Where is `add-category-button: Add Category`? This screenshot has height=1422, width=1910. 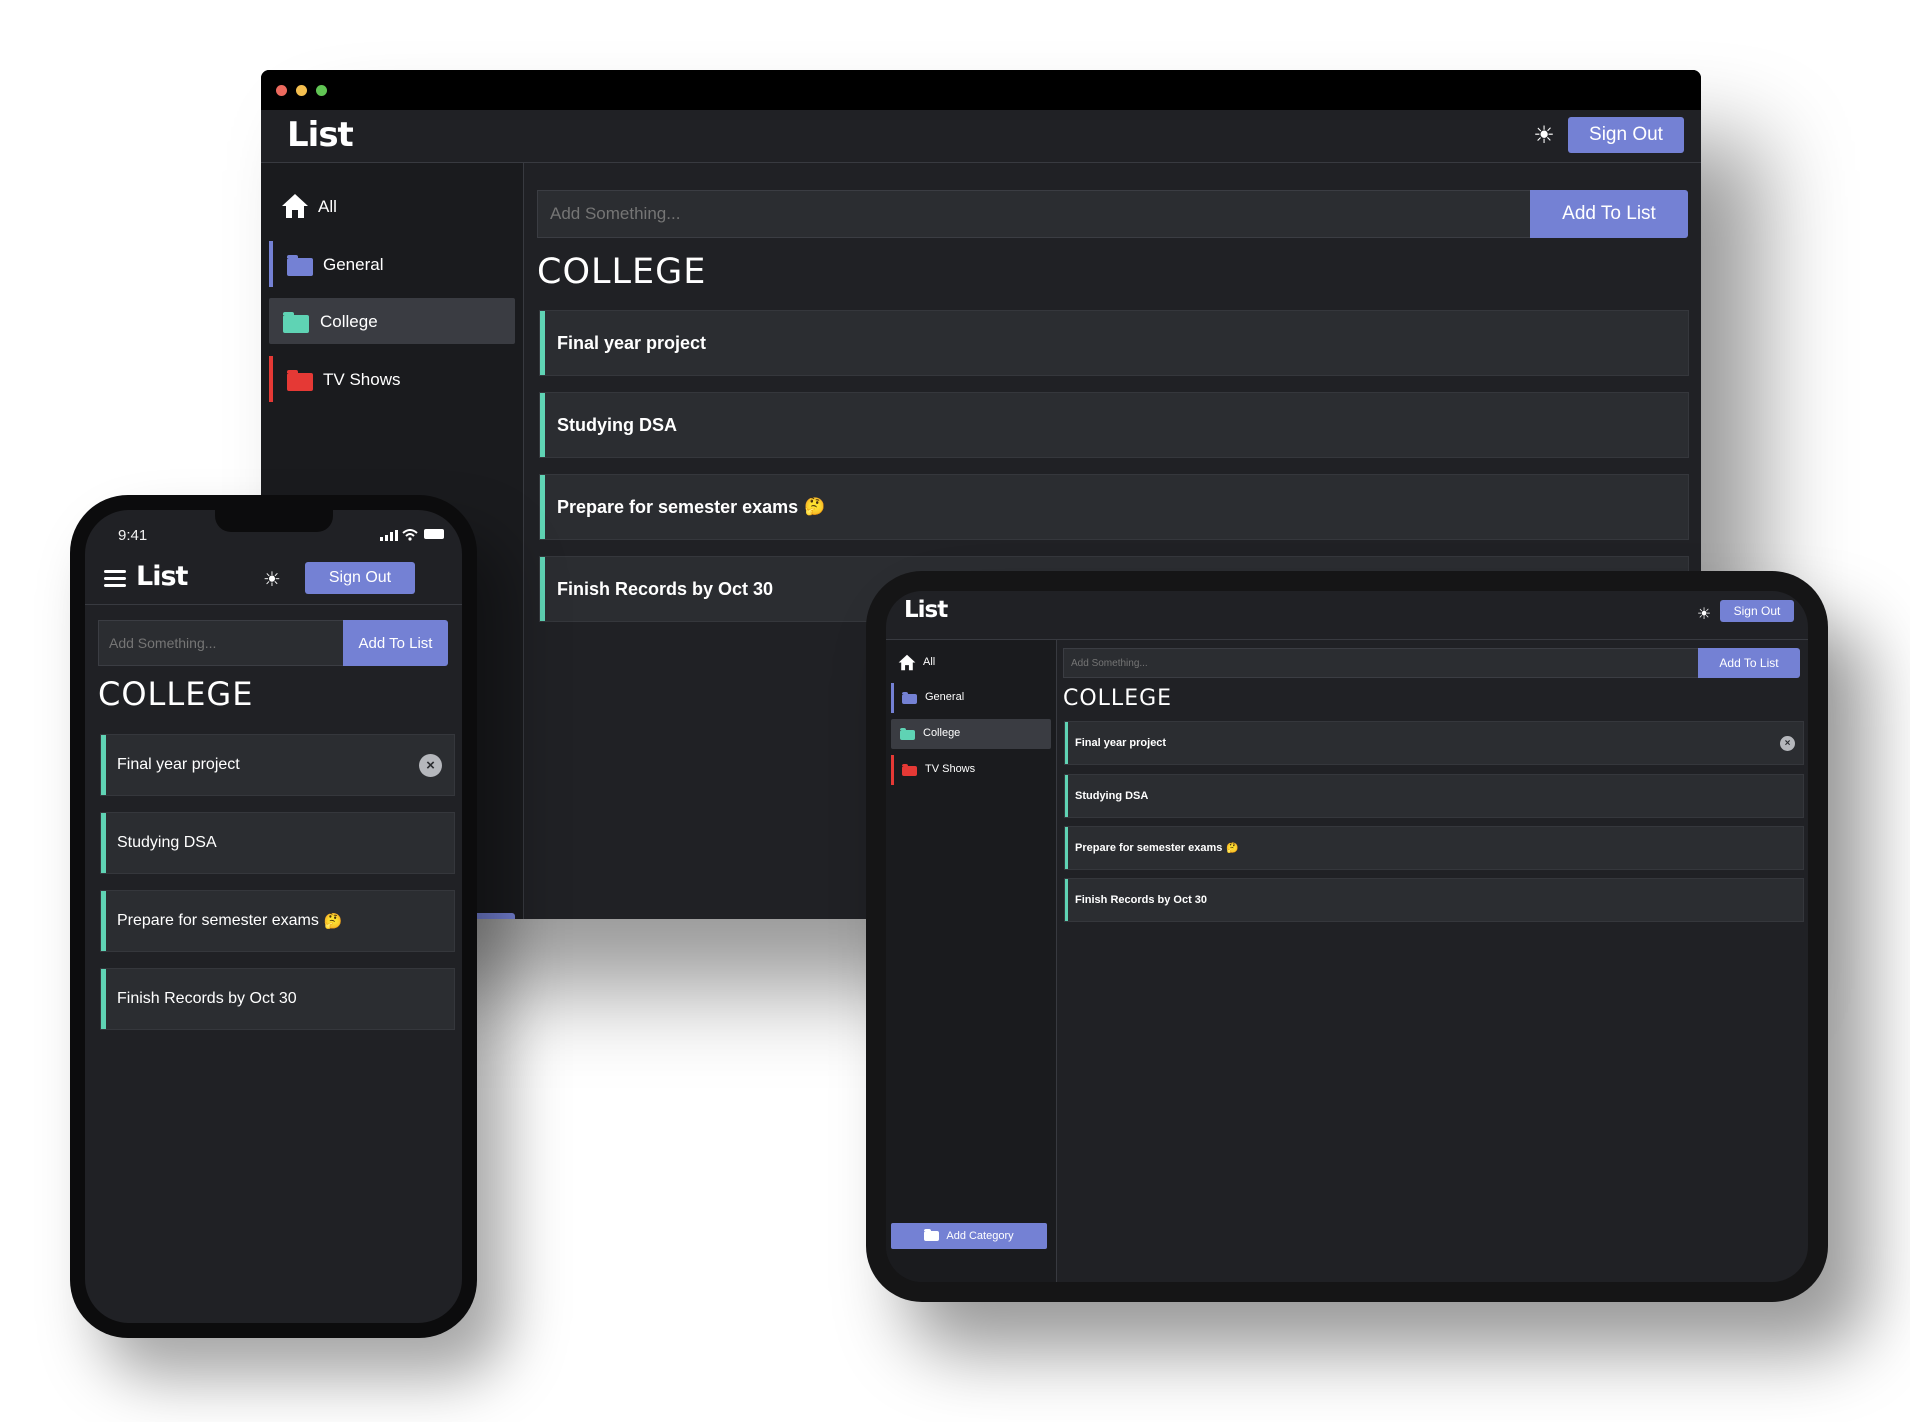 add-category-button: Add Category is located at coordinates (969, 1236).